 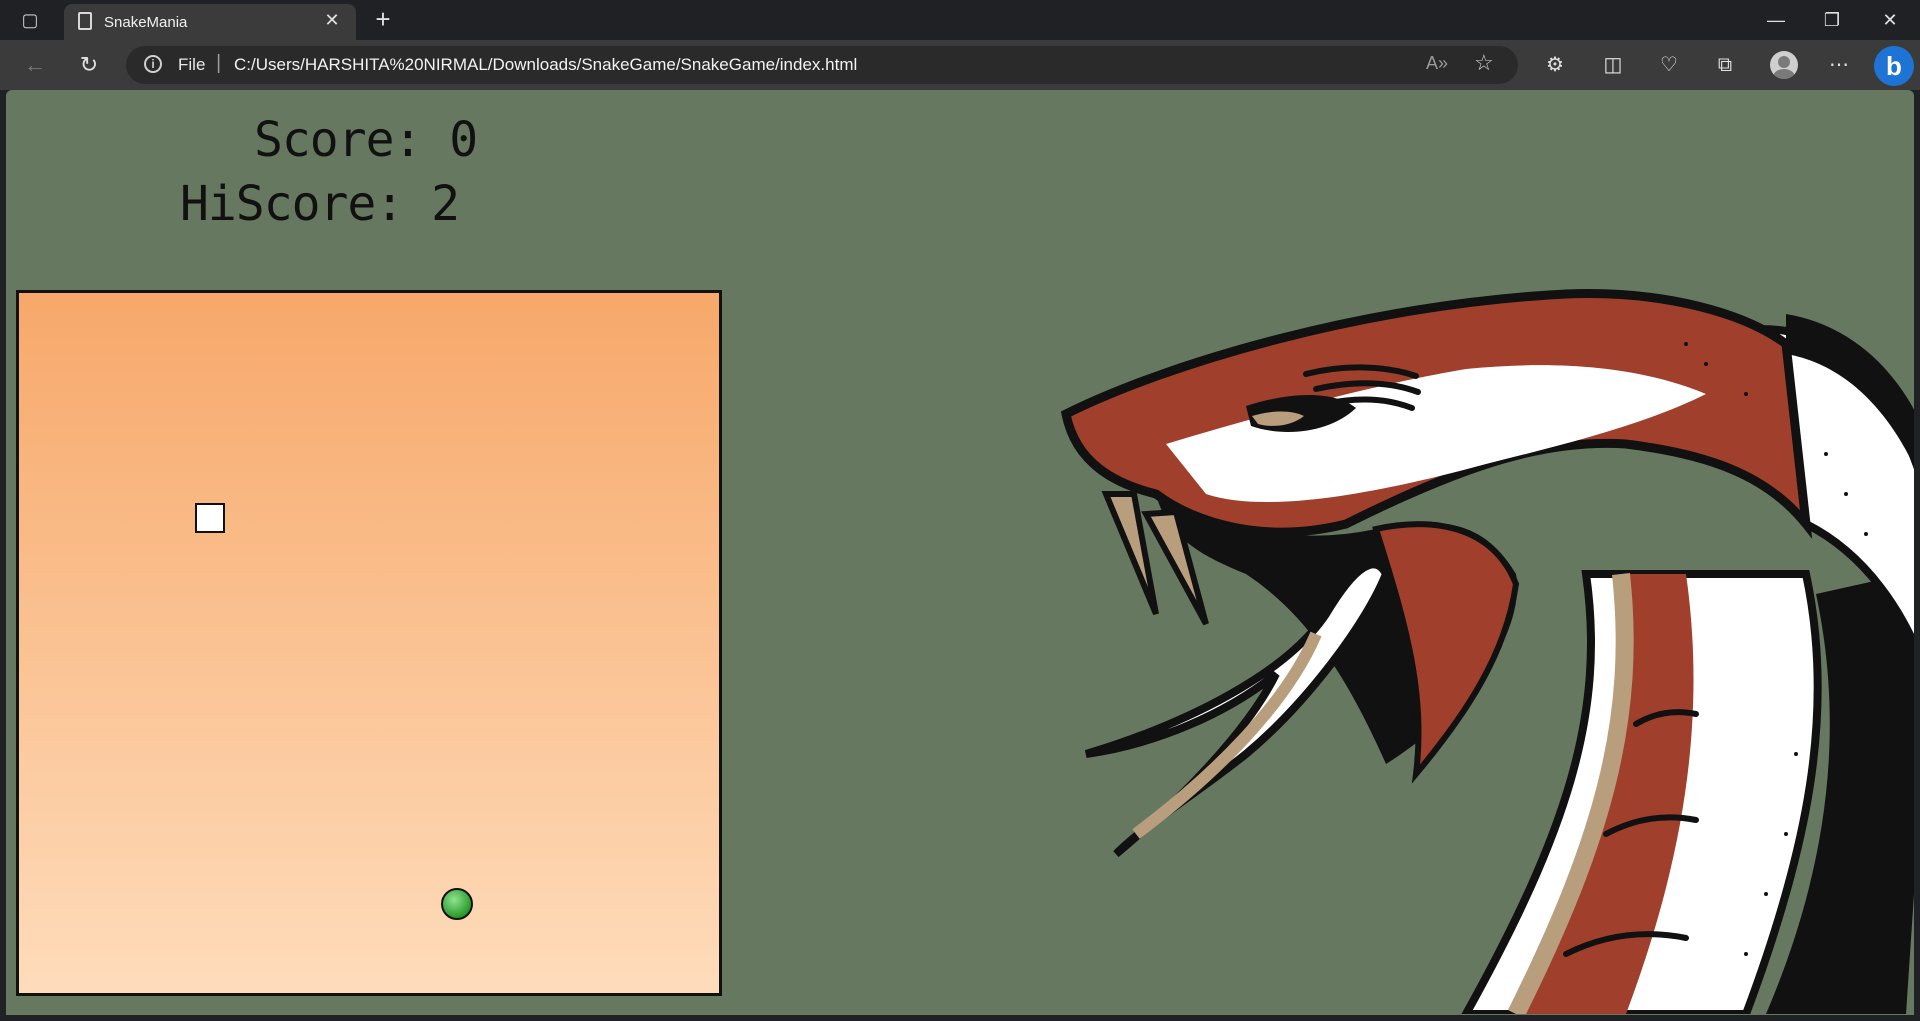 What do you see at coordinates (332, 20) in the screenshot?
I see `close-tab-icon: ✕` at bounding box center [332, 20].